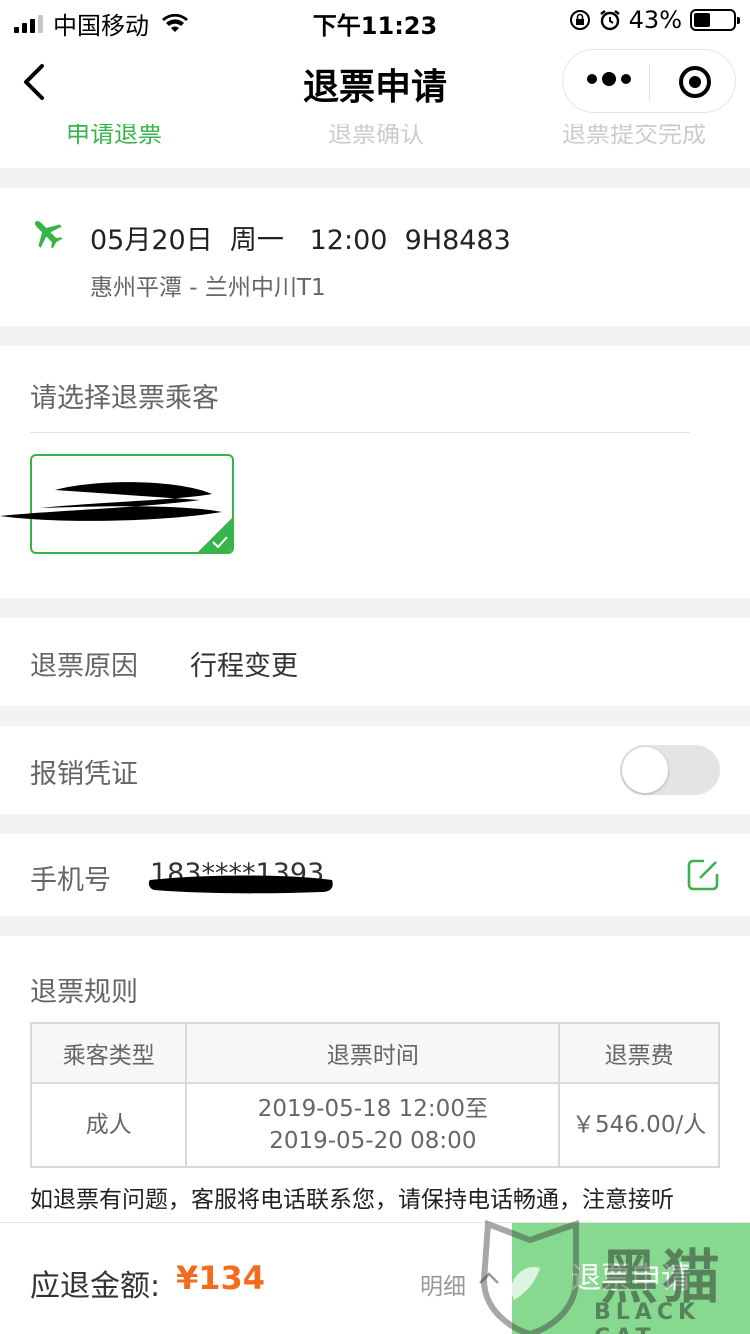  I want to click on watermark-text-en: BLACK CAT, so click(647, 1317).